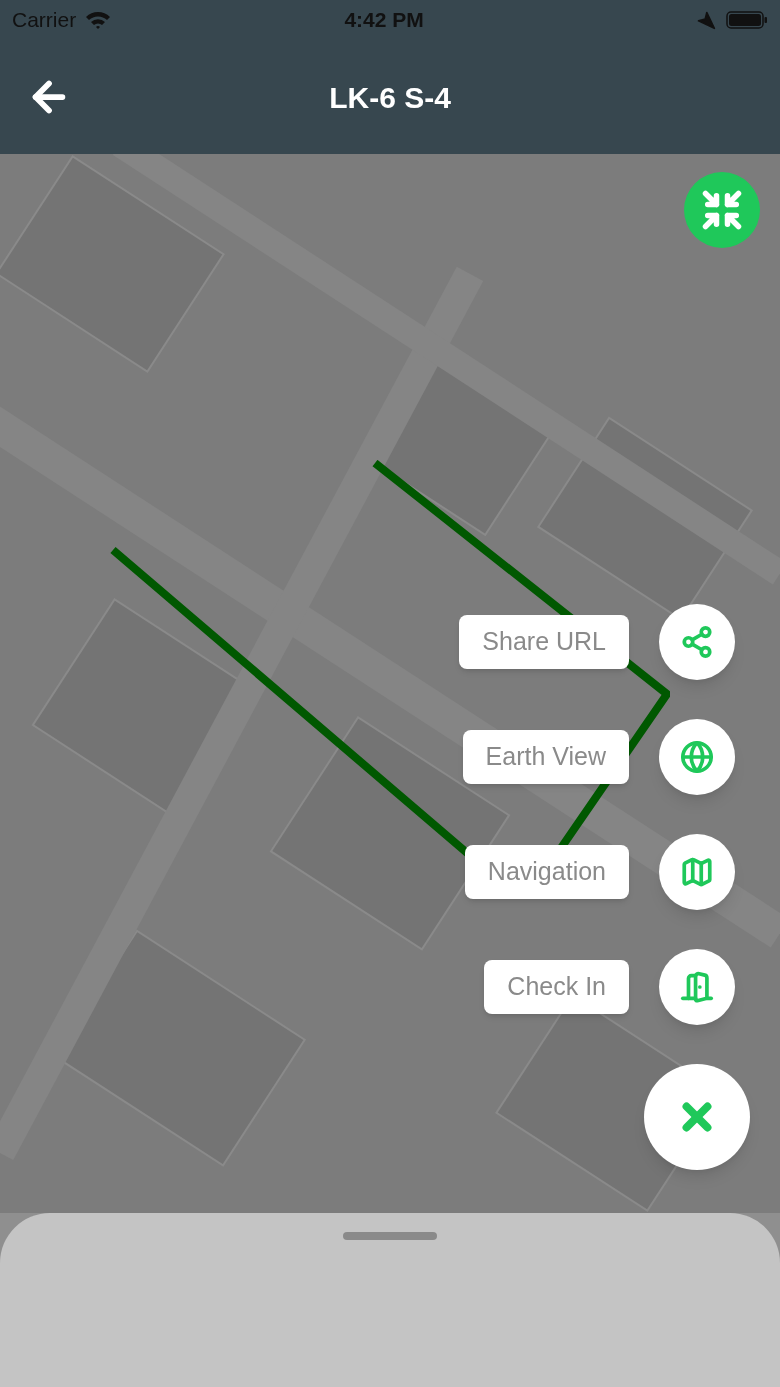  I want to click on wifi-icon, so click(98, 20).